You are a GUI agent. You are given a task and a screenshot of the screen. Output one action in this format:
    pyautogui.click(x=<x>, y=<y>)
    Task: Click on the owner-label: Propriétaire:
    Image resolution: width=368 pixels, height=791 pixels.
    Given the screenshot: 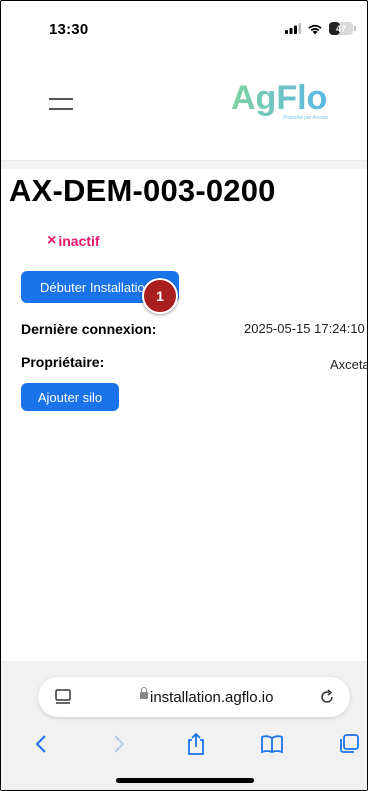 What is the action you would take?
    pyautogui.click(x=63, y=362)
    